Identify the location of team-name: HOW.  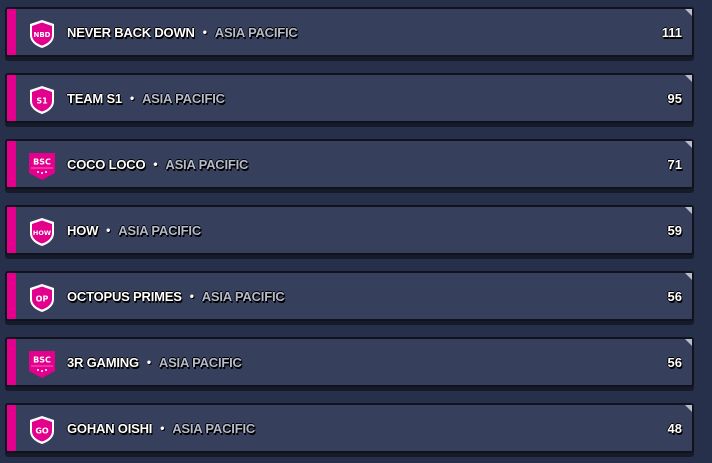
(83, 230).